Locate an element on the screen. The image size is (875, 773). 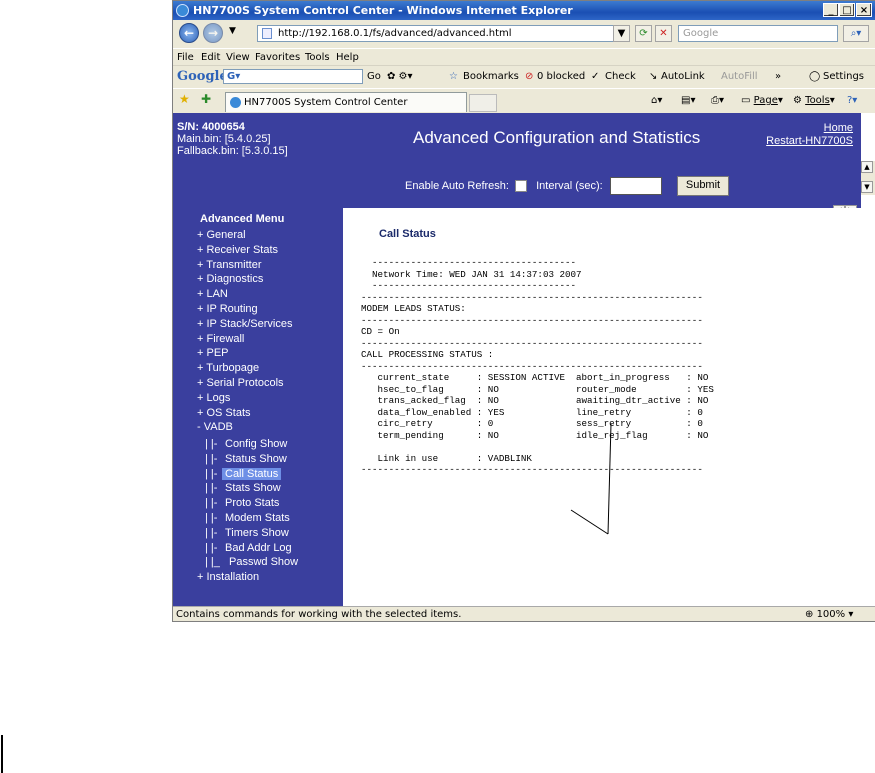
home-icon: ⌂▾ is located at coordinates (656, 100).